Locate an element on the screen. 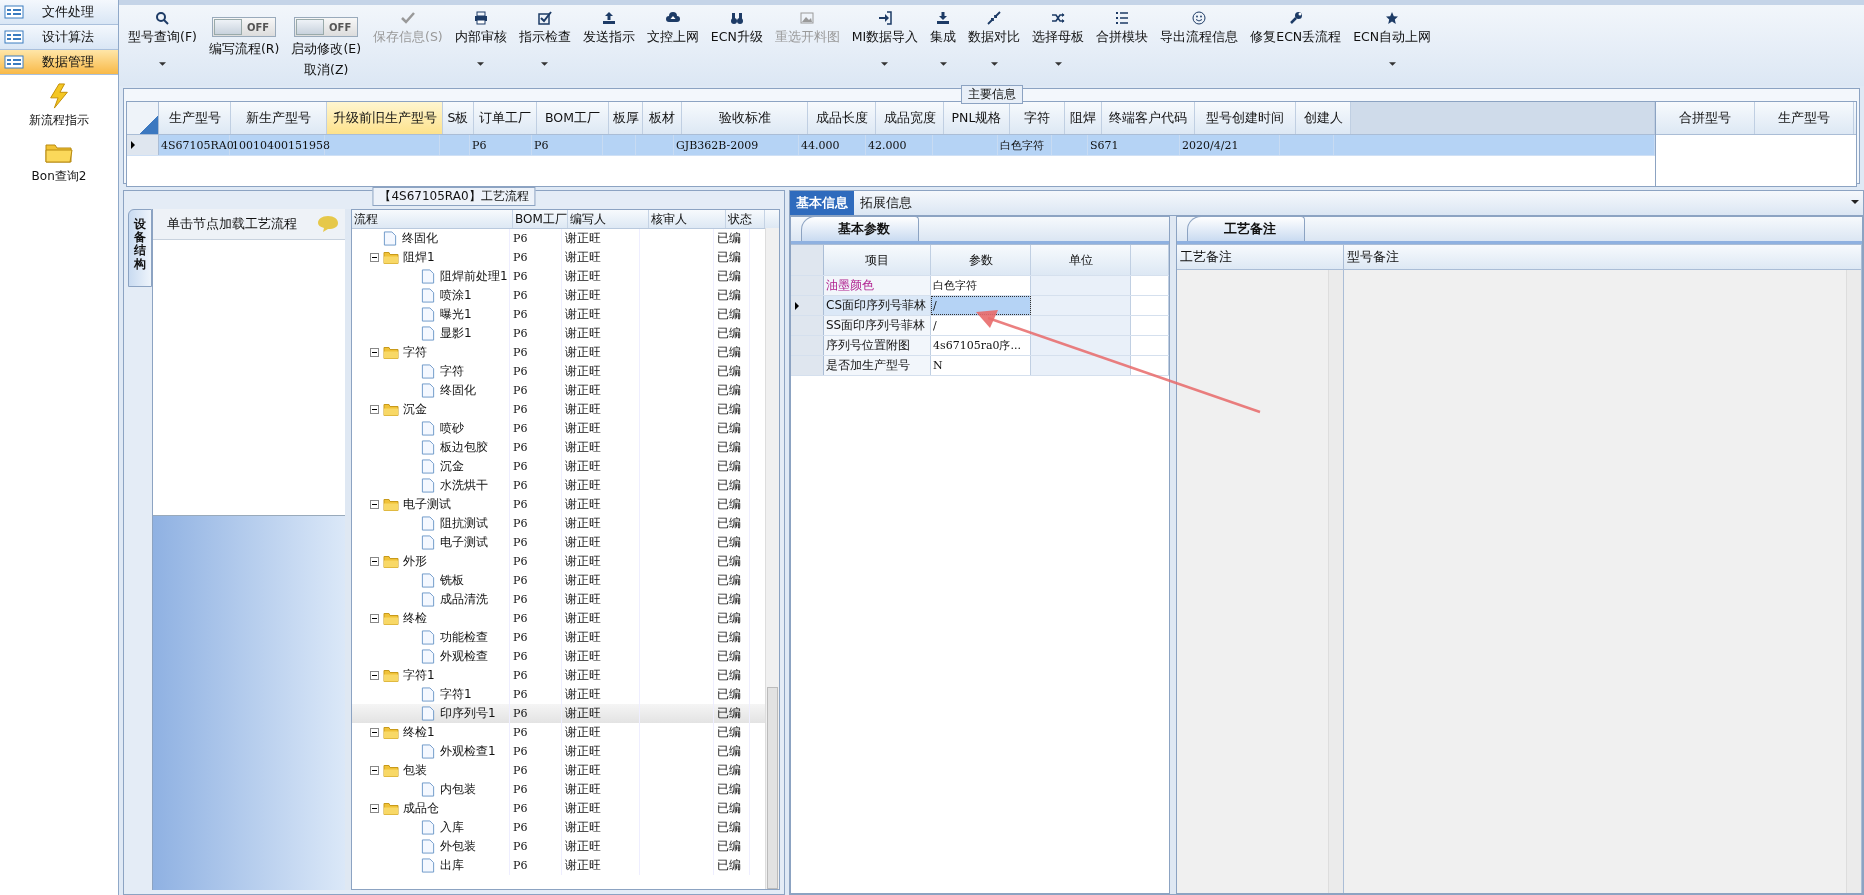  tree-row: 成品清洗 P6 谢正旺 已编 is located at coordinates (558, 599).